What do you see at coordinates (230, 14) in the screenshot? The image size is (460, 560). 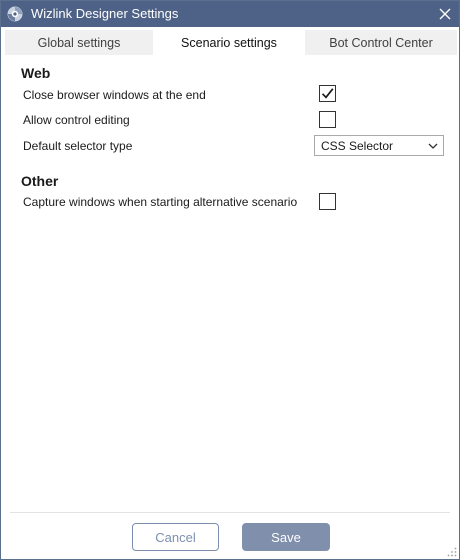 I see `title-bar: Wizlink Designer Settings` at bounding box center [230, 14].